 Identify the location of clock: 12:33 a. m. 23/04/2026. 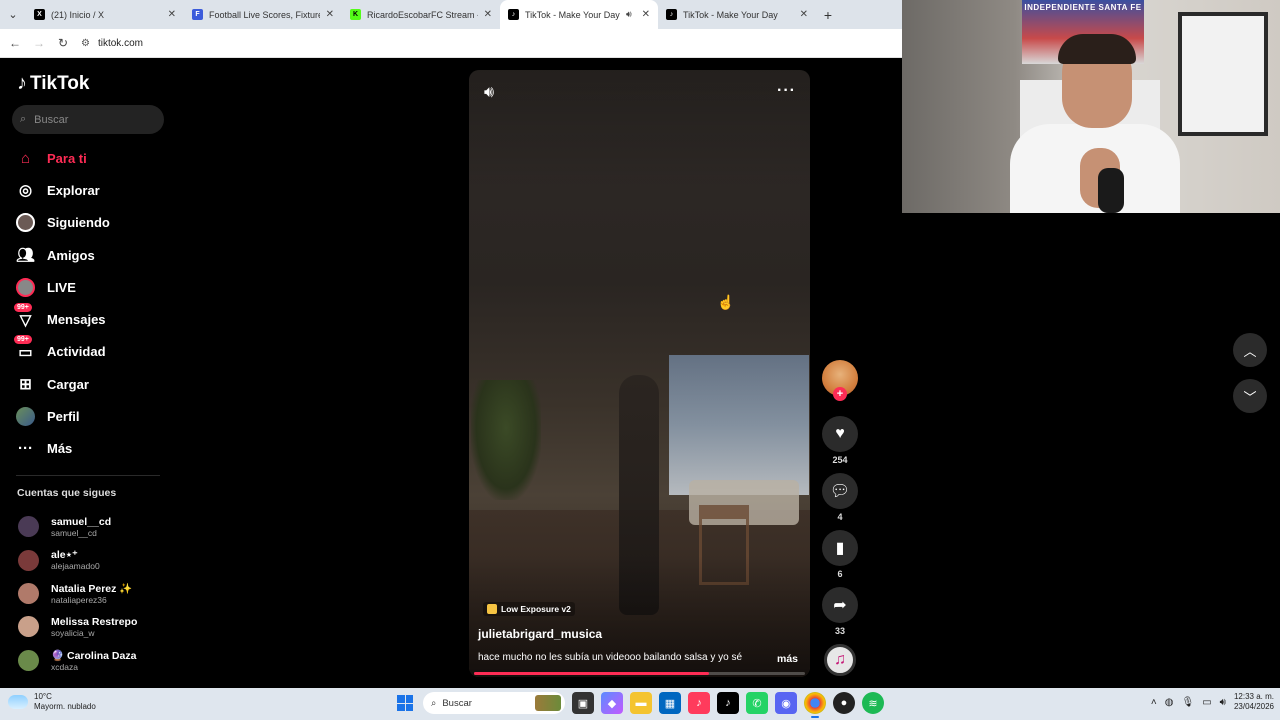
(1254, 702).